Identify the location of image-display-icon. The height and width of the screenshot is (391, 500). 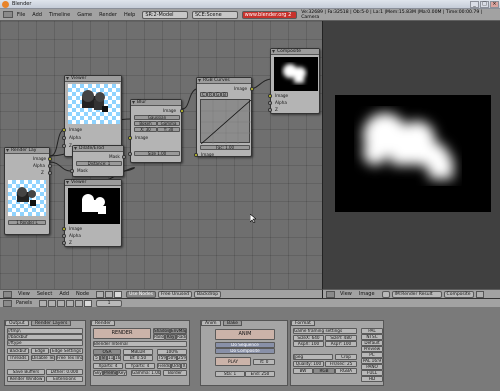
(479, 294).